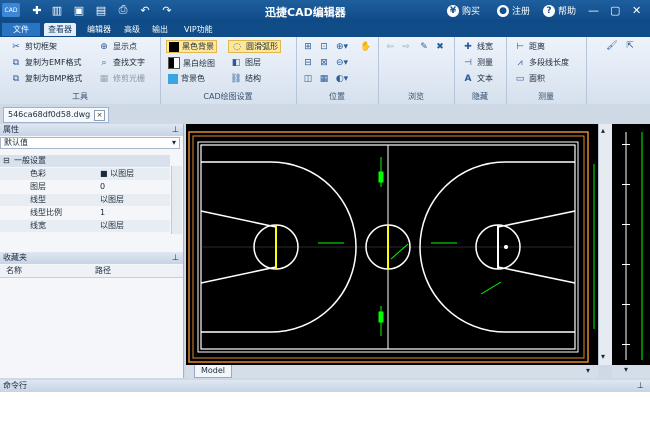  Describe the element at coordinates (632, 246) in the screenshot. I see `ruler-marks` at that location.